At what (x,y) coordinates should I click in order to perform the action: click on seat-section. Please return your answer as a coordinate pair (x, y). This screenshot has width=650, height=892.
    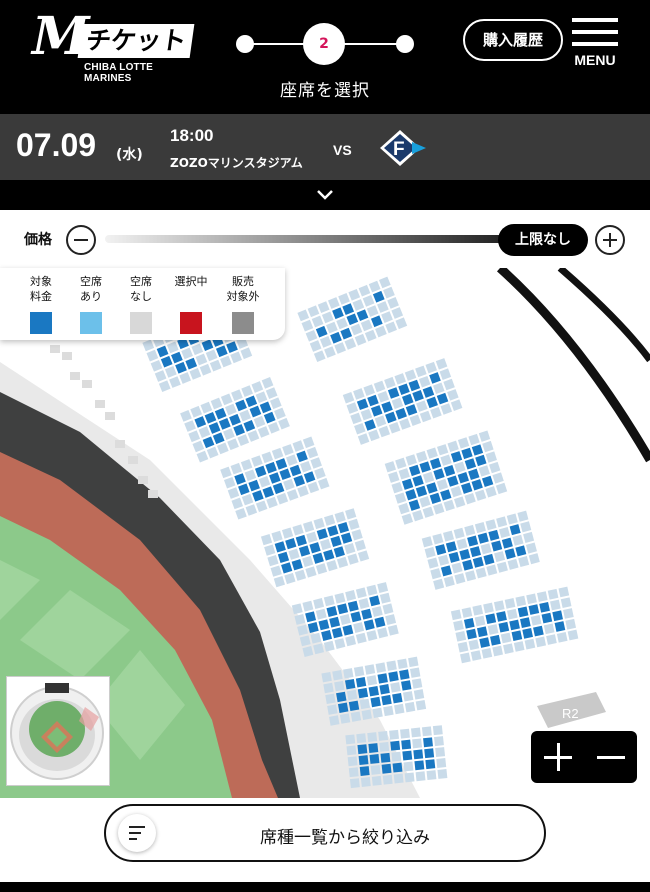
    Looking at the image, I should click on (480, 550).